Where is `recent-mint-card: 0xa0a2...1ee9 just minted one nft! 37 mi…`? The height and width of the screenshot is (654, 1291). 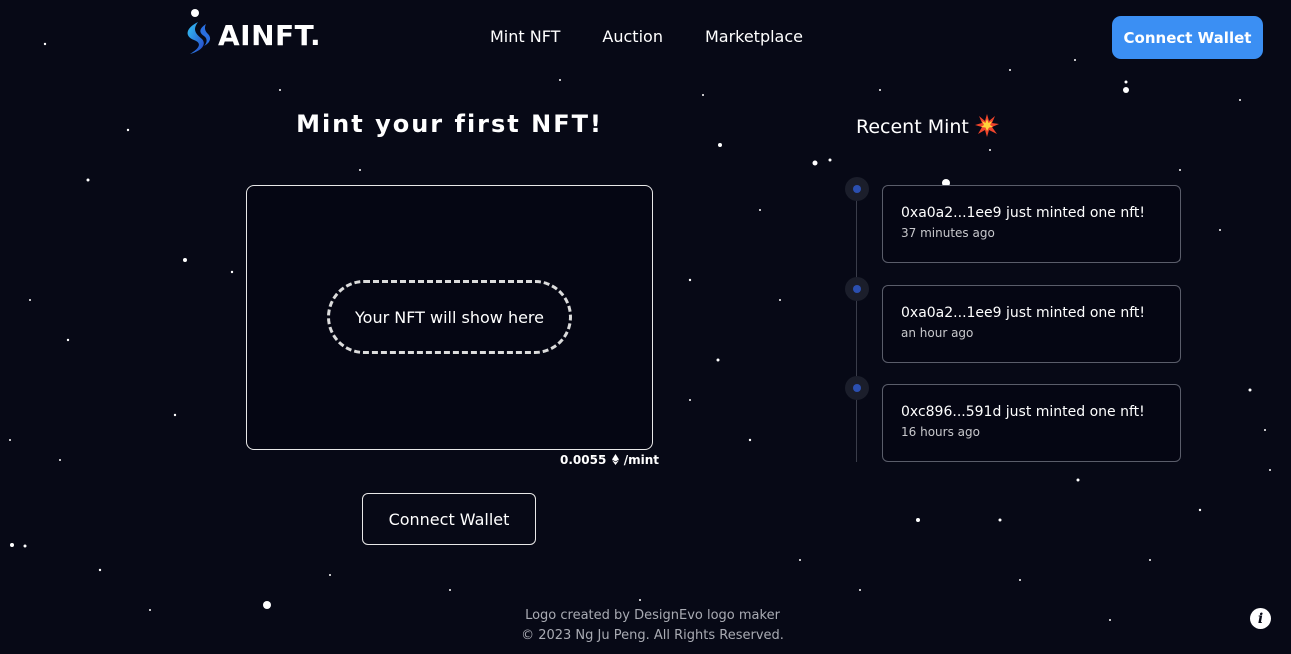 recent-mint-card: 0xa0a2...1ee9 just minted one nft! 37 mi… is located at coordinates (1031, 224).